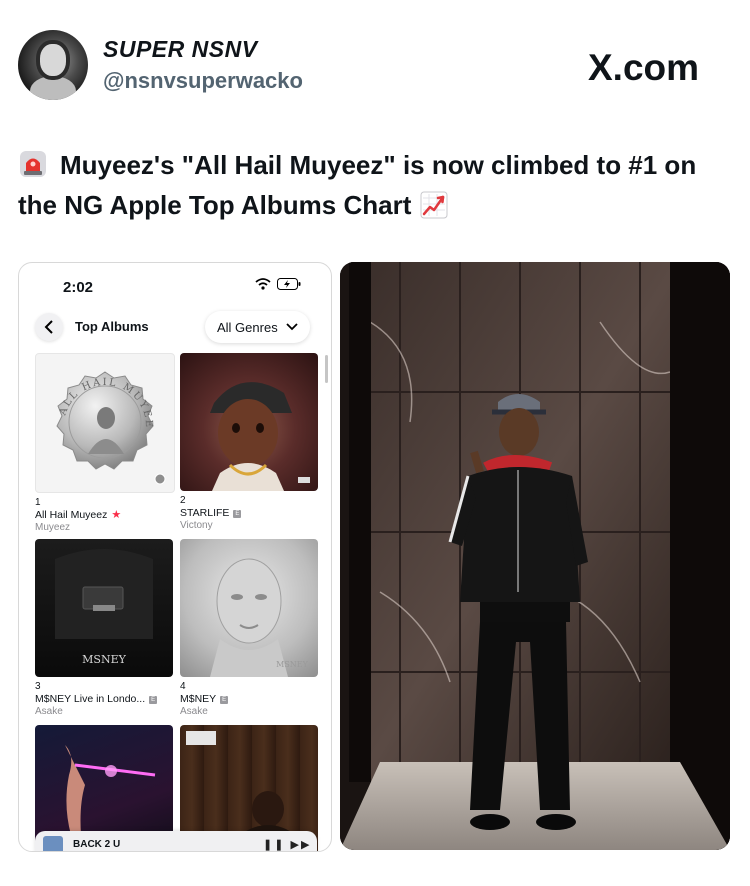  Describe the element at coordinates (204, 699) in the screenshot. I see `album-title: M$NEY E` at that location.